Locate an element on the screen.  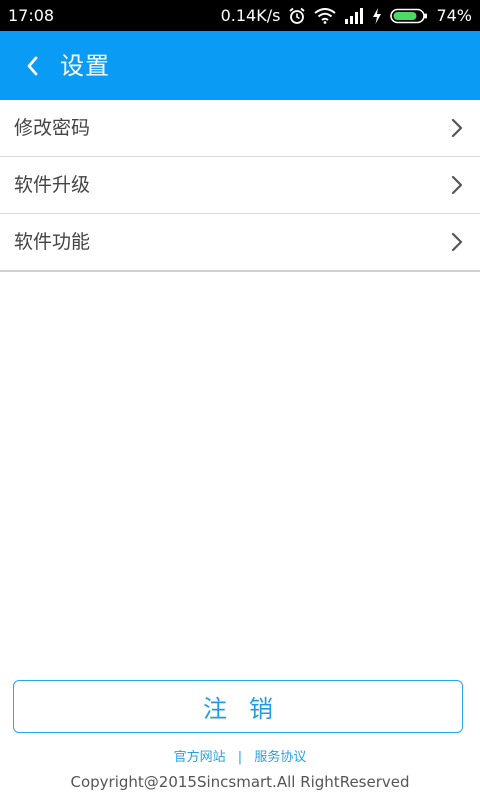
official-website-link: 官方网站 is located at coordinates (200, 757).